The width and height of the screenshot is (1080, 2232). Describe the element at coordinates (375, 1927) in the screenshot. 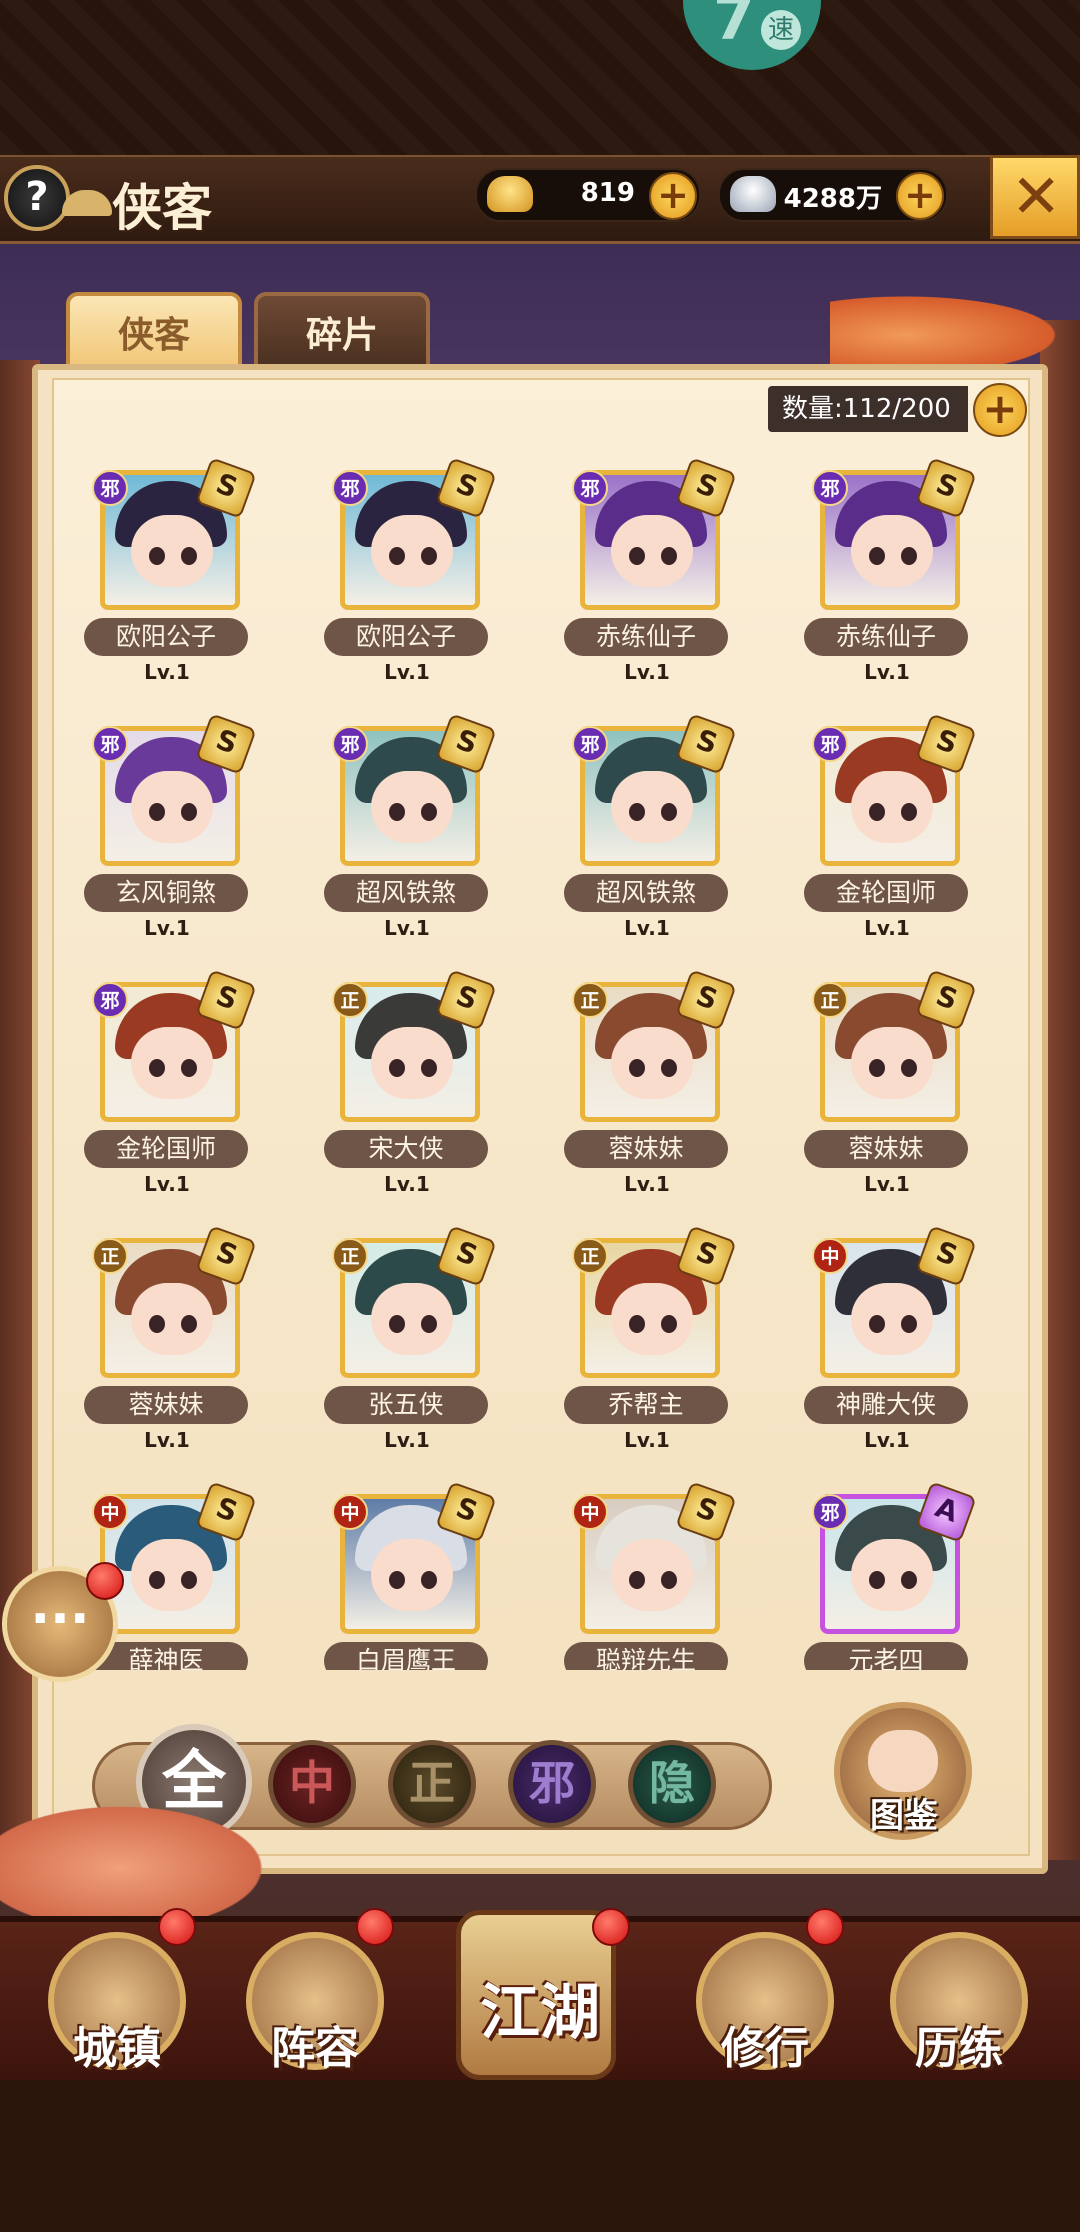

I see `nav-lineup-badge` at that location.